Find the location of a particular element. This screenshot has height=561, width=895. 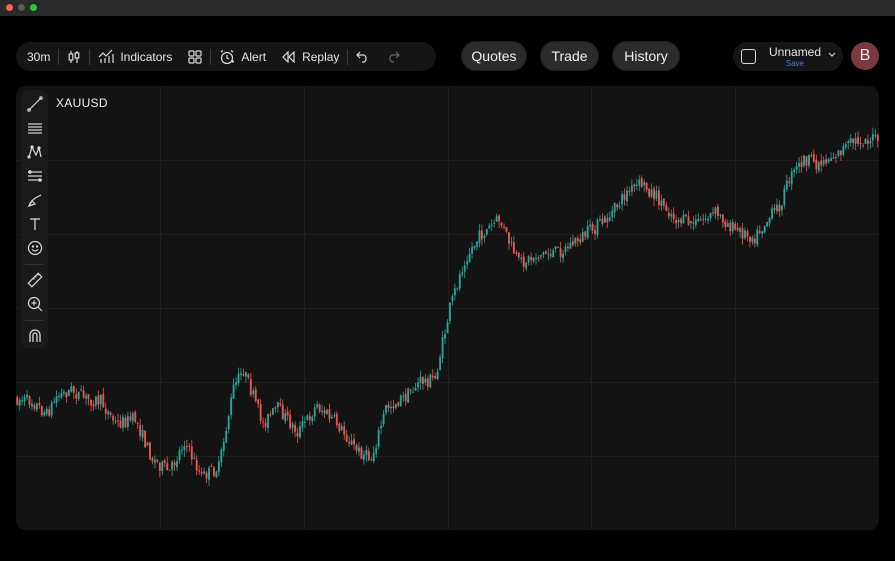

close-window-button is located at coordinates (9, 7).